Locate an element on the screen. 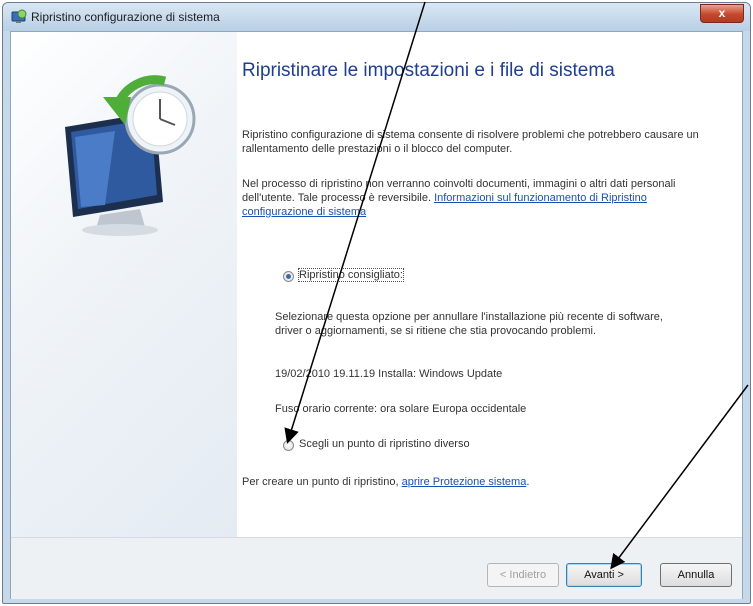  next-button: Avanti > is located at coordinates (604, 575).